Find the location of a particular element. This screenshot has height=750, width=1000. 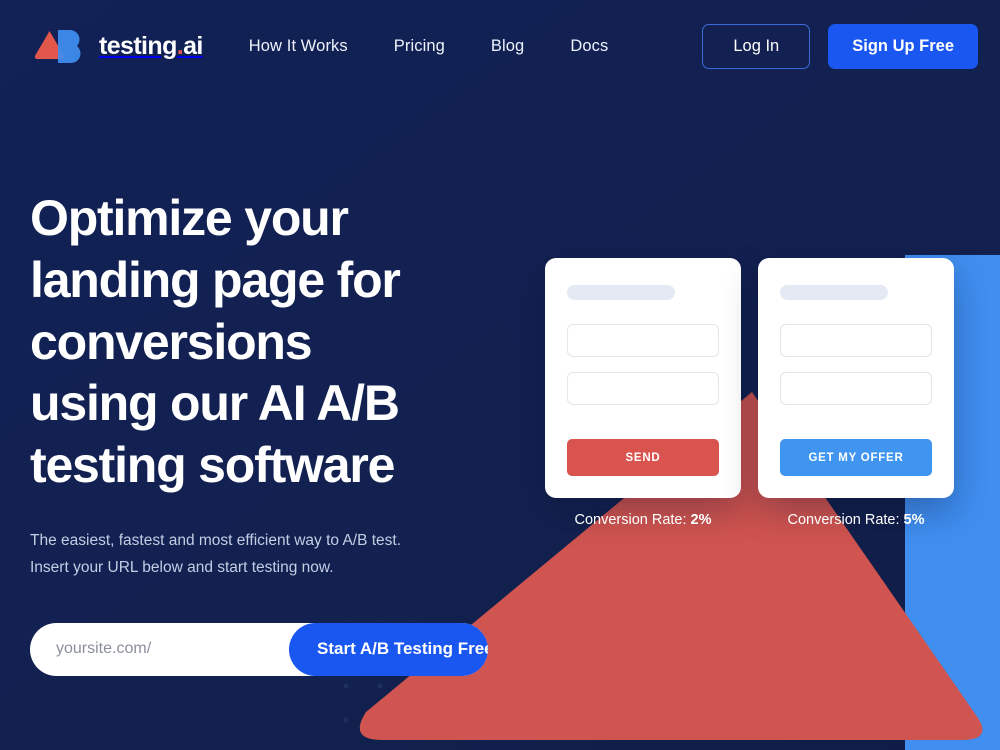

headline-line-1: Optimize your is located at coordinates (189, 218).